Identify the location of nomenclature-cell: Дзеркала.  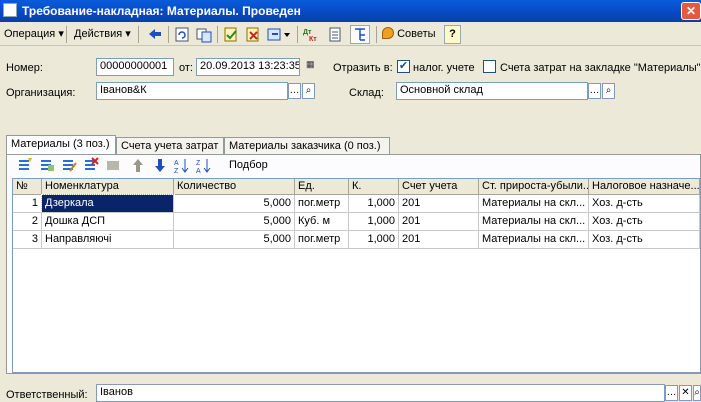
(108, 204).